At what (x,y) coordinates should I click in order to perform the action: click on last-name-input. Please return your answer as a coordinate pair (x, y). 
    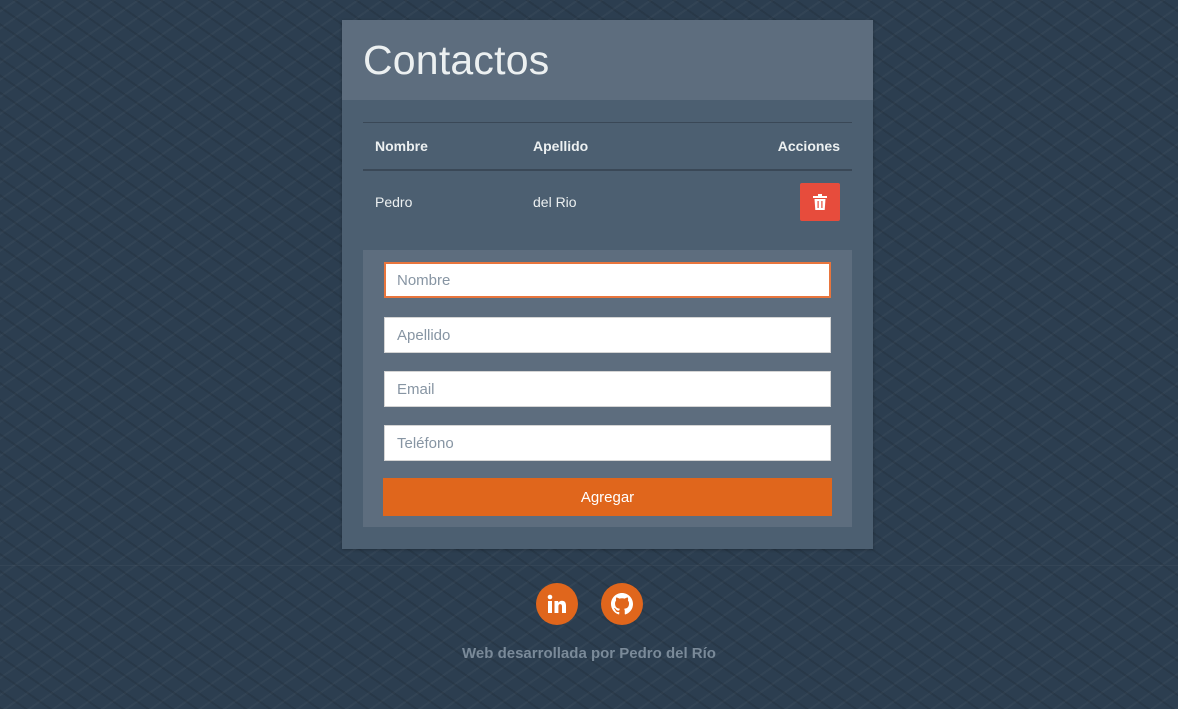
    Looking at the image, I should click on (607, 335).